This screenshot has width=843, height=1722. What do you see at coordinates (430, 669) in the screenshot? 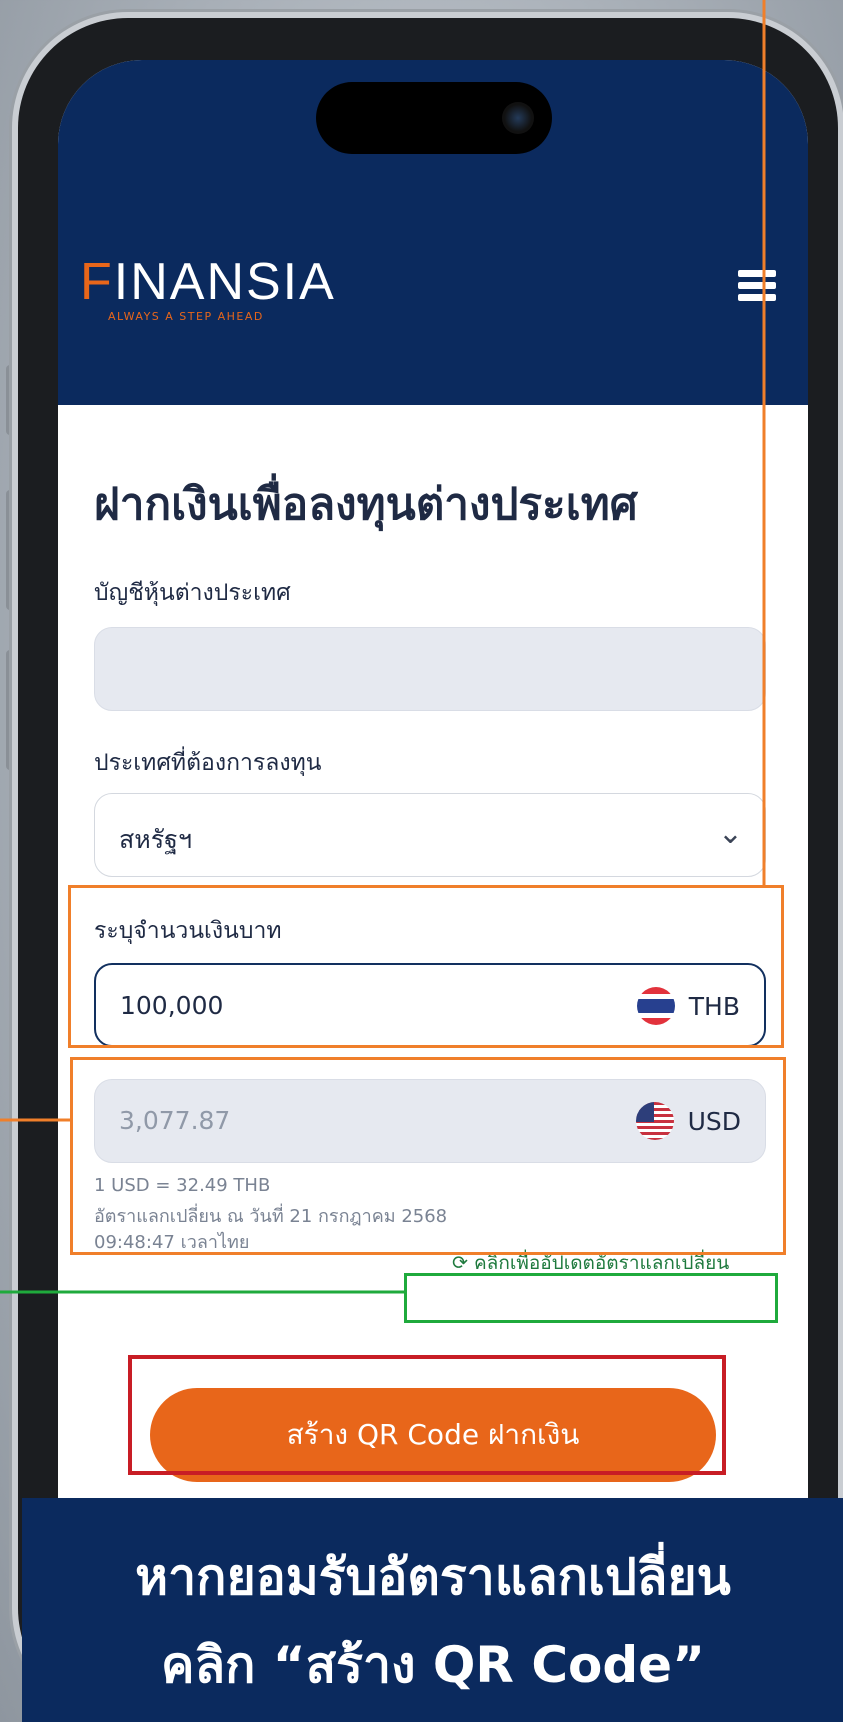
I see `account-field` at bounding box center [430, 669].